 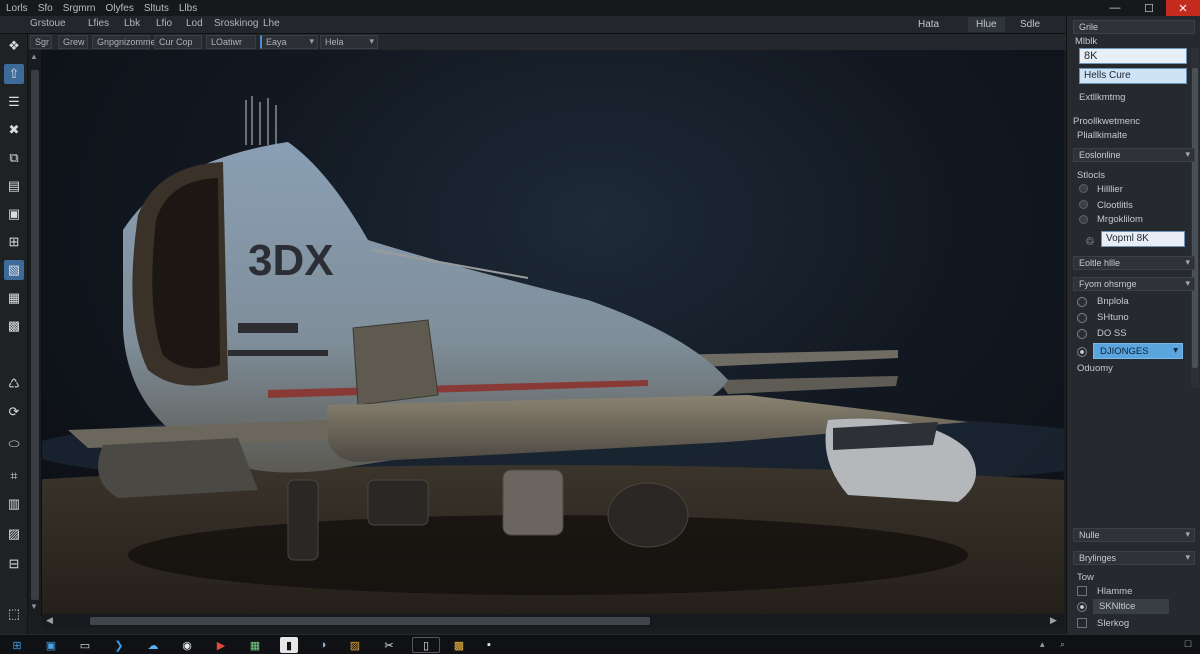 I want to click on app-icon: ▯, so click(x=426, y=645).